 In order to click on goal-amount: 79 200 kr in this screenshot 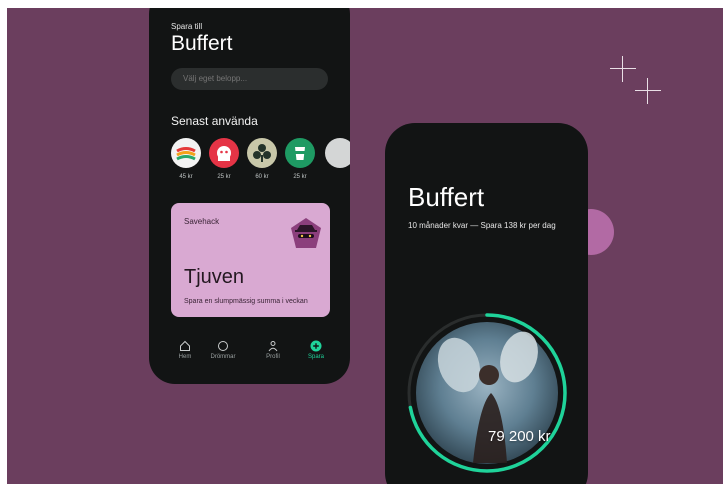, I will do `click(519, 436)`.